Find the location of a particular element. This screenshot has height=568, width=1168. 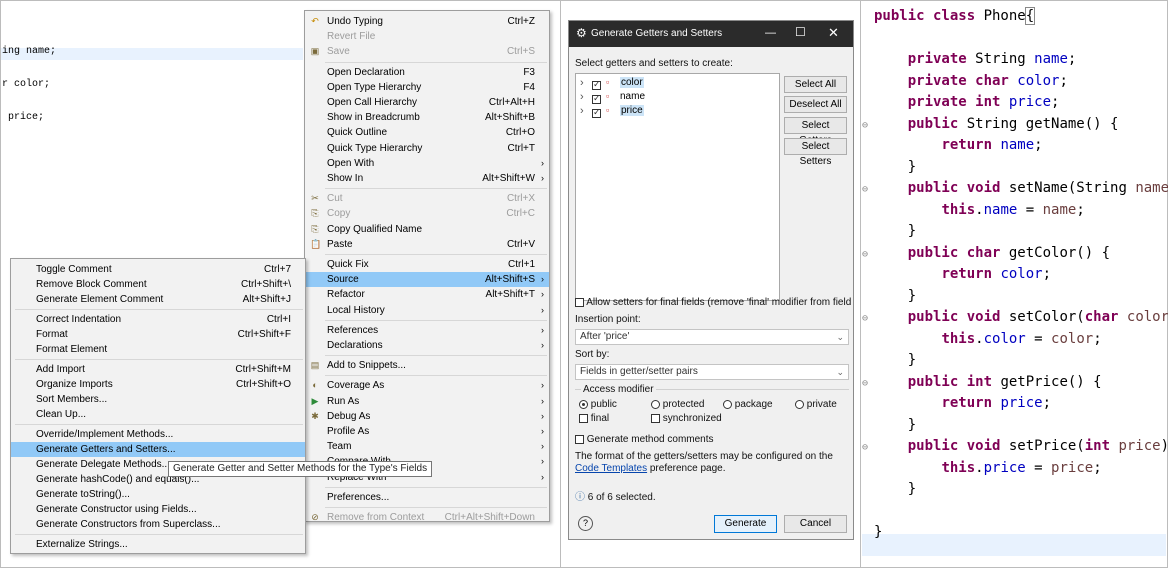

code-token: public is located at coordinates (937, 123).